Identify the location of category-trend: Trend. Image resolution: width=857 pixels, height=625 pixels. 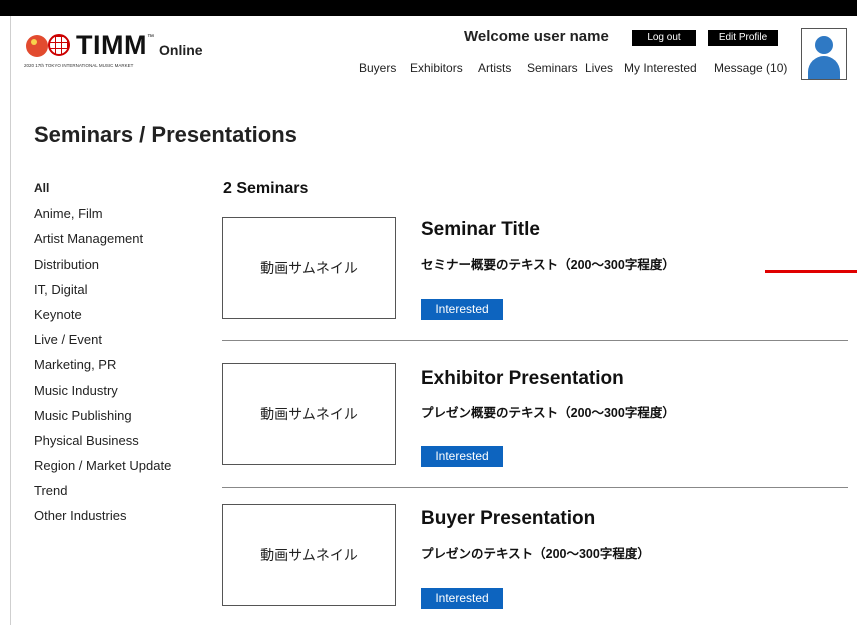
(119, 495).